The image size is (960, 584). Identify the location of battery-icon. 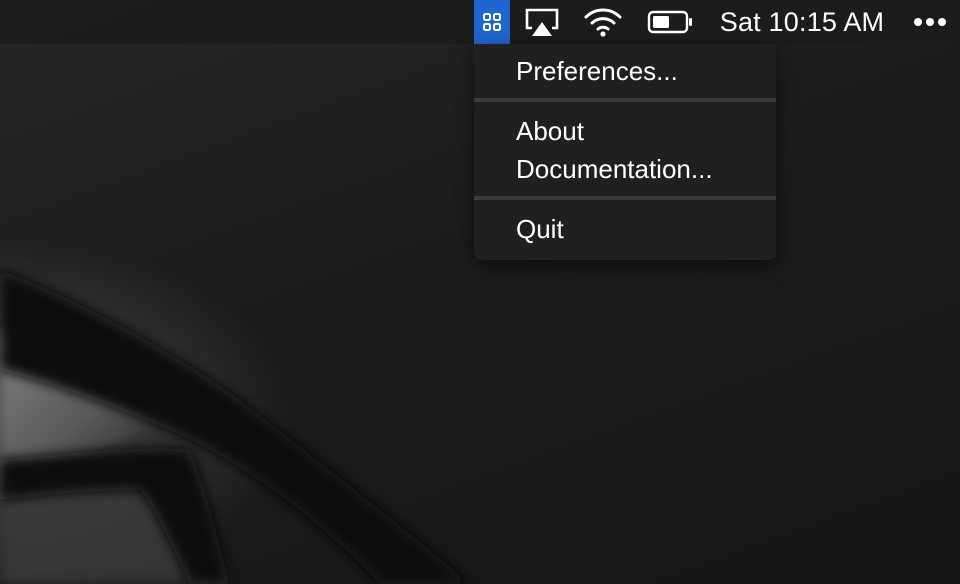
(669, 22).